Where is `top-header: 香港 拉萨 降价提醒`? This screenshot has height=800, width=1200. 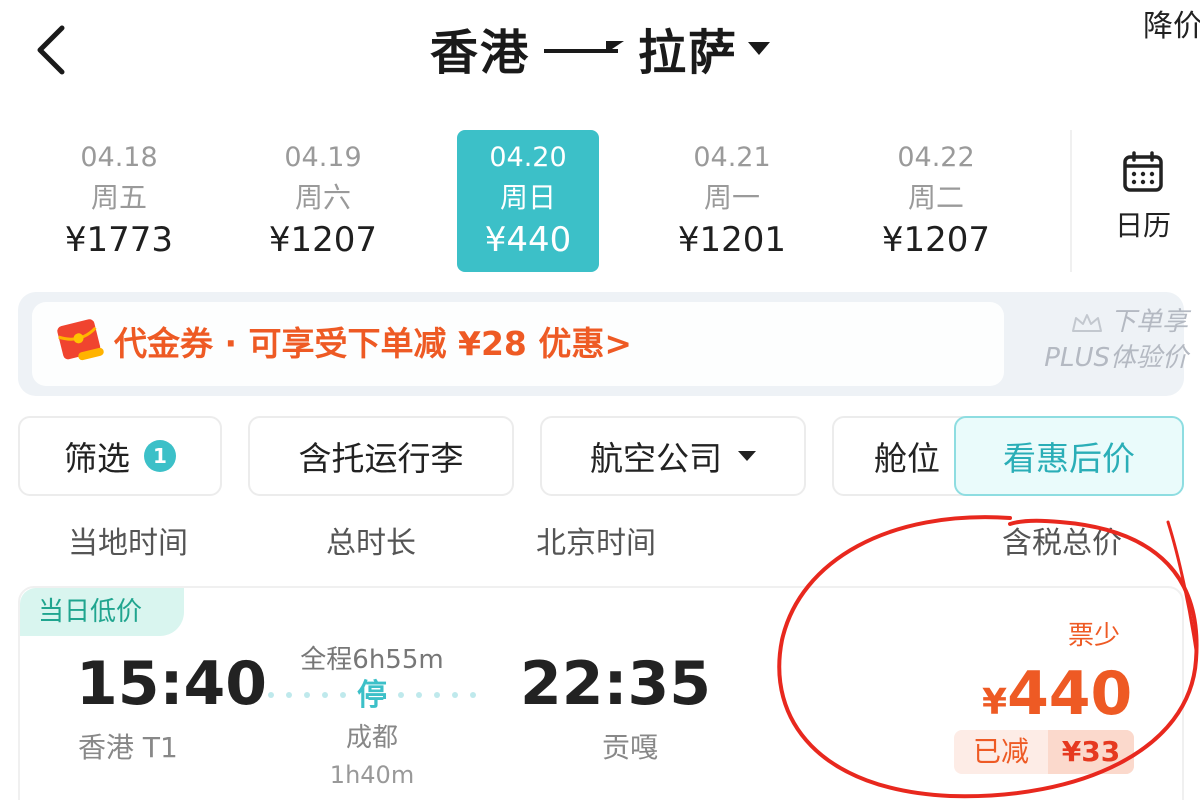
top-header: 香港 拉萨 降价提醒 is located at coordinates (600, 55).